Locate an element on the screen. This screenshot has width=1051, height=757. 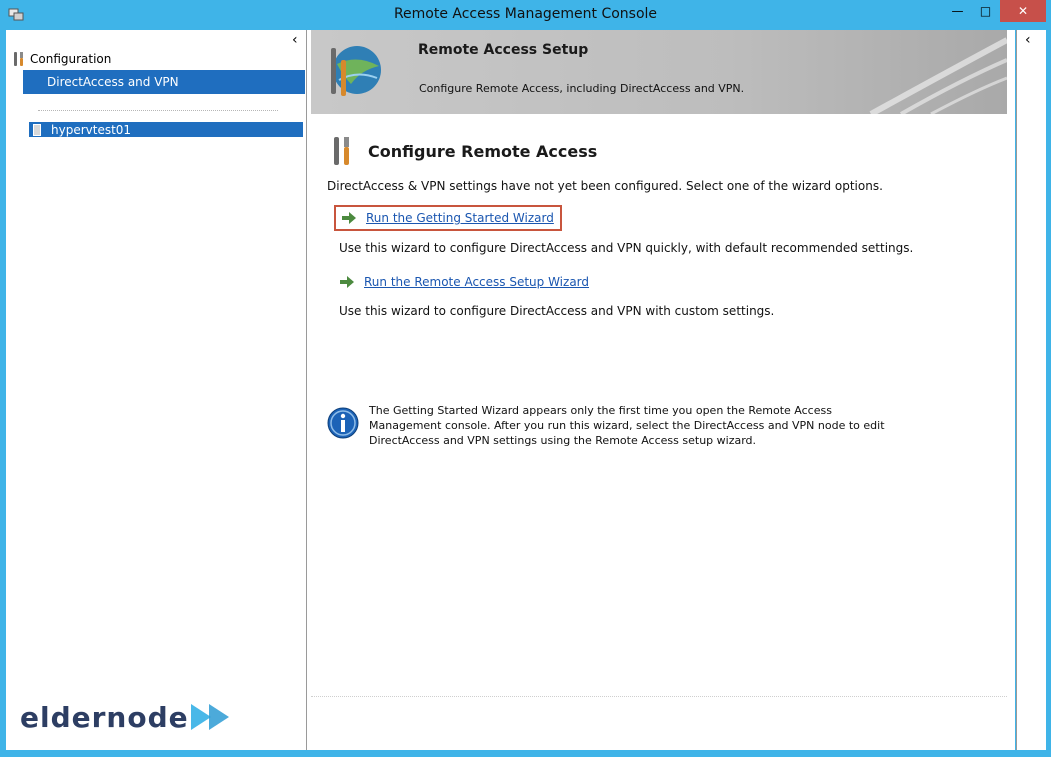
window-title: Remote Access Management Console is located at coordinates (525, 14).